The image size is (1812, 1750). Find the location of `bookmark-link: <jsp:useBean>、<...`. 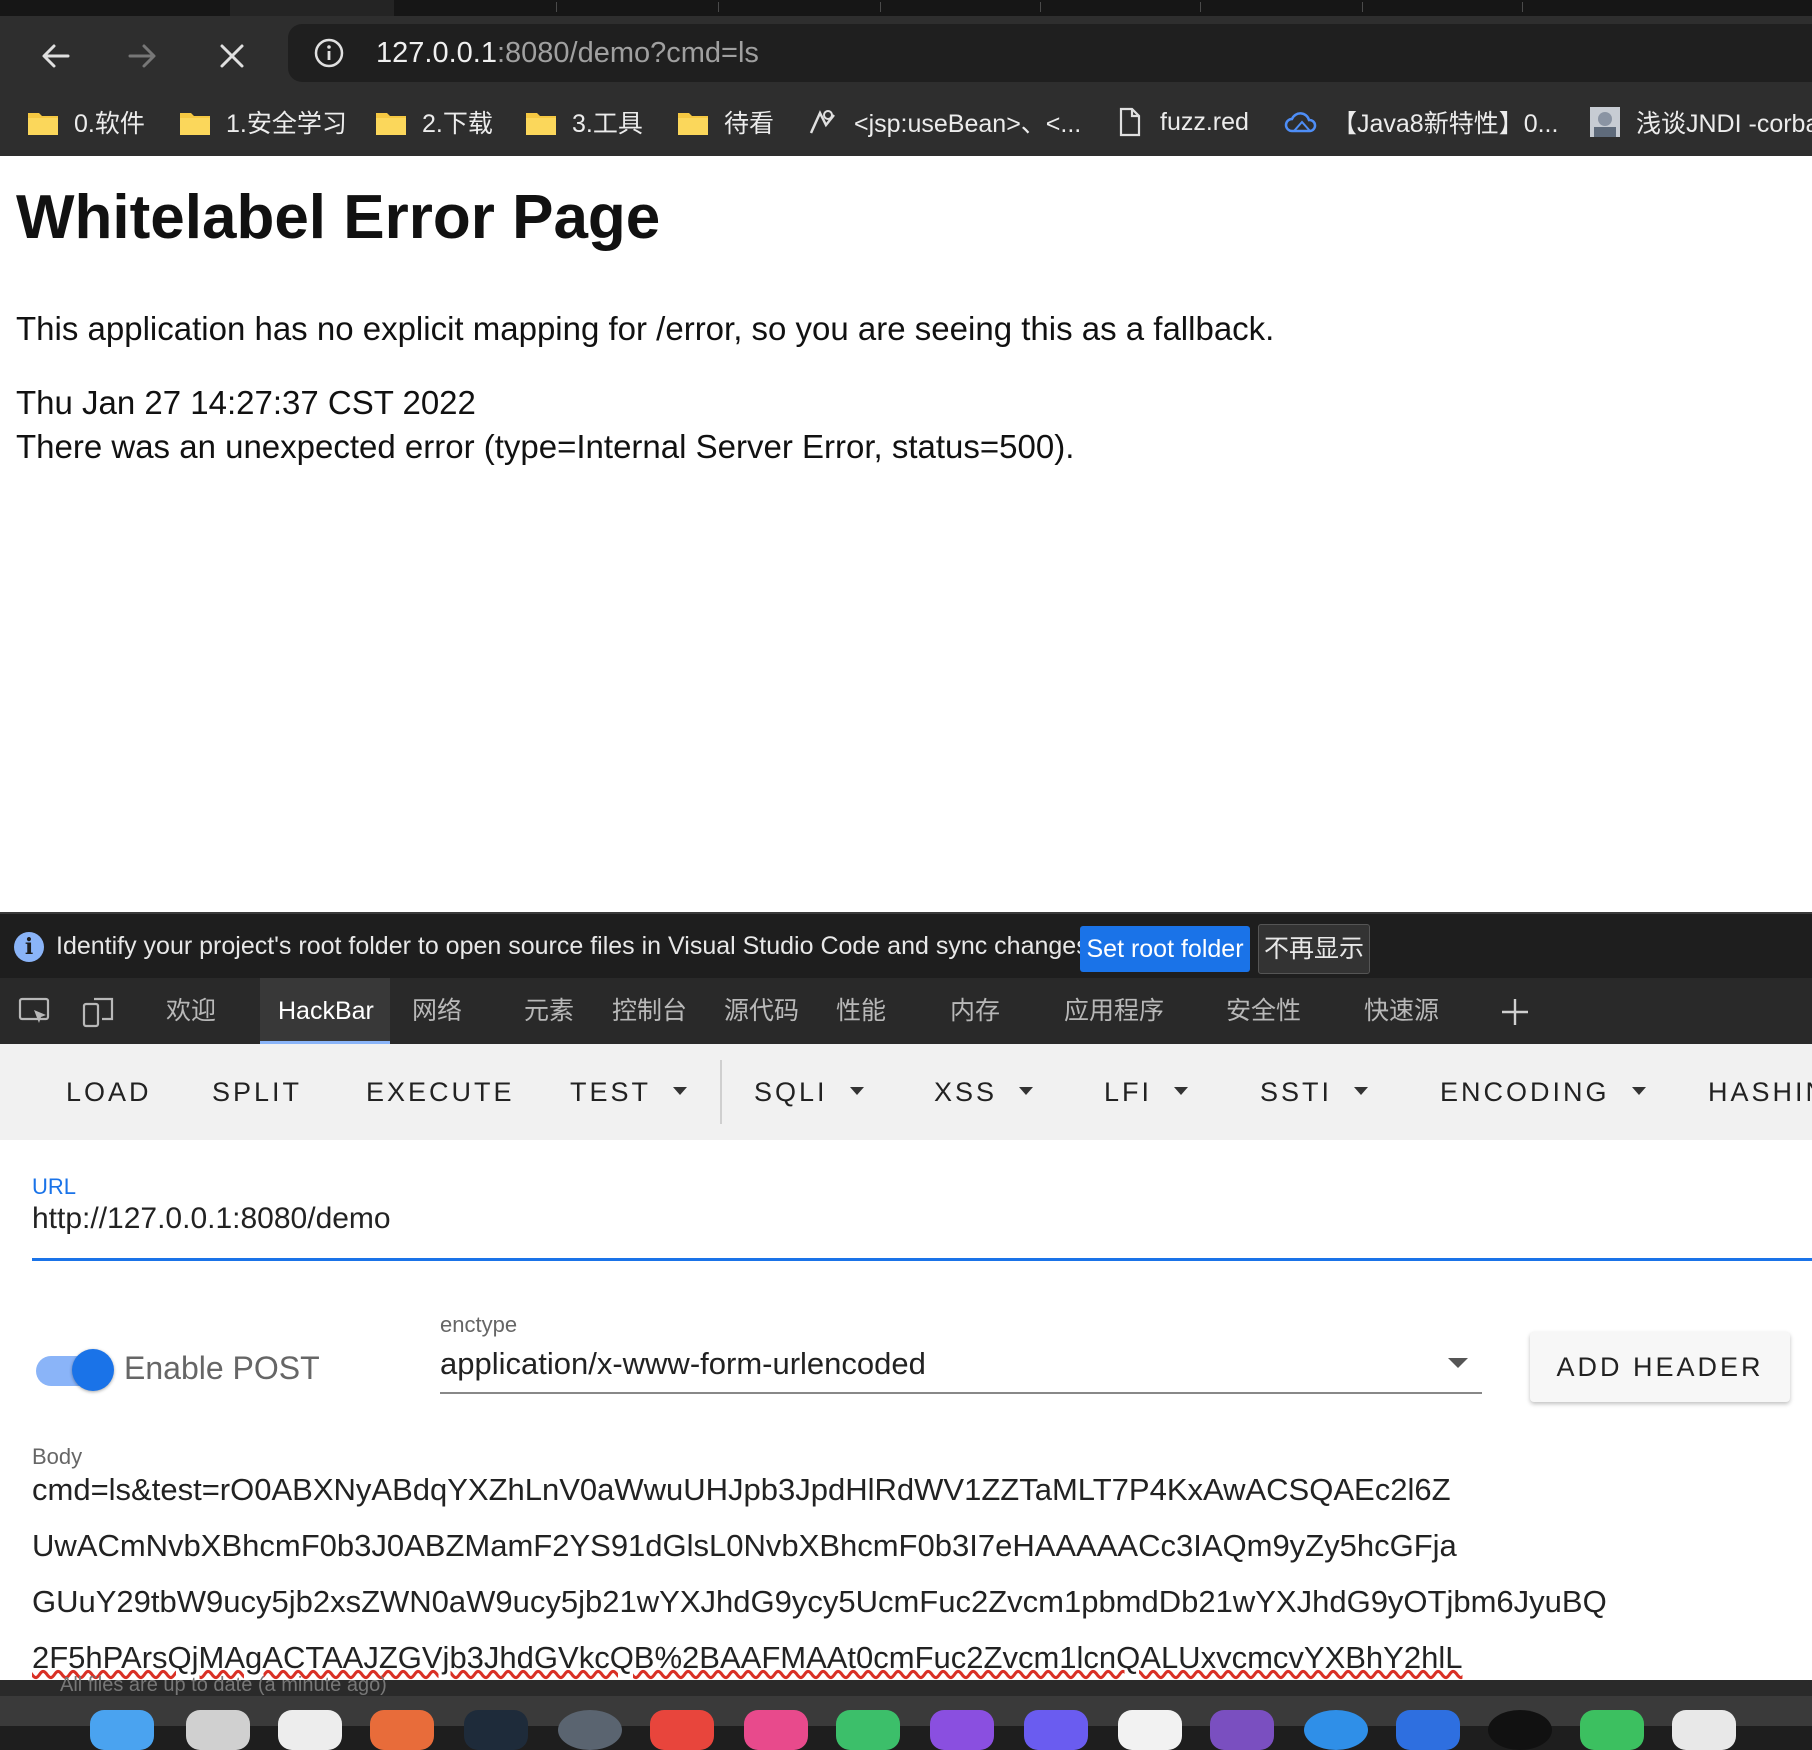

bookmark-link: <jsp:useBean>、<... is located at coordinates (943, 122).